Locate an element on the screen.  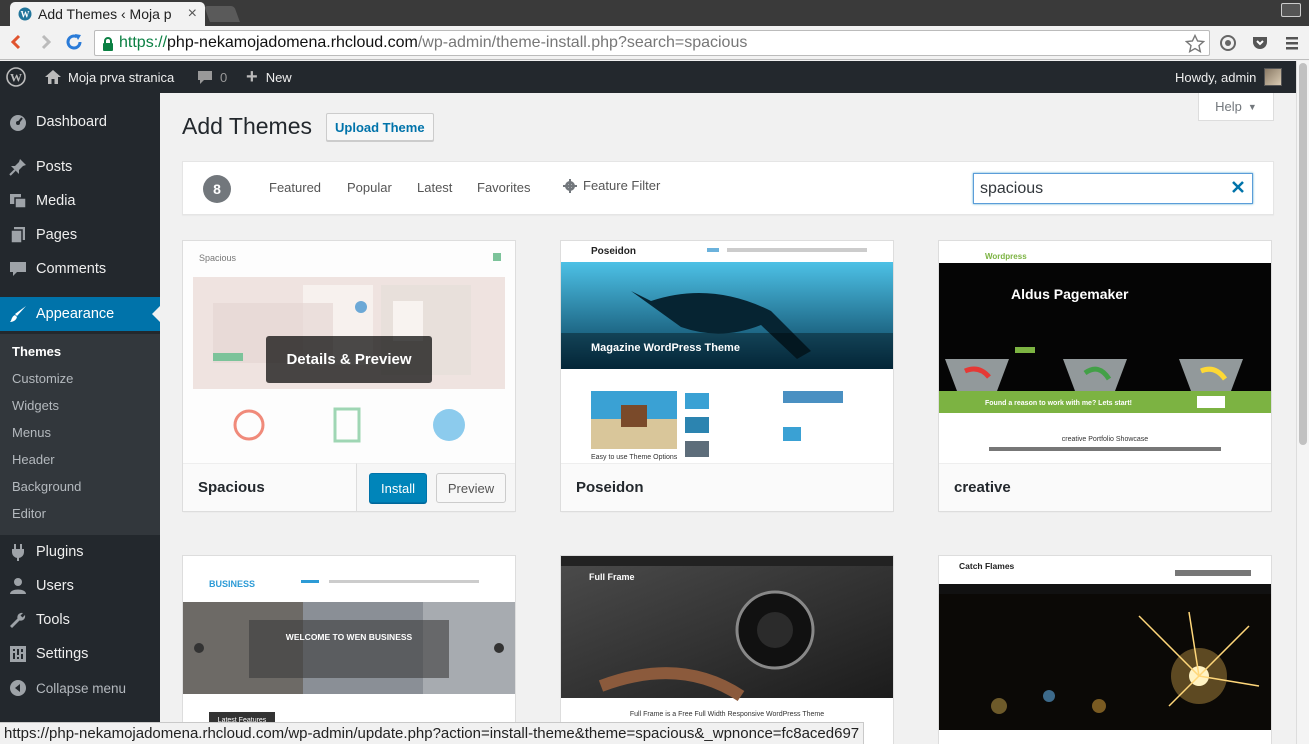
filter-favorites: Favorites is located at coordinates (503, 187).